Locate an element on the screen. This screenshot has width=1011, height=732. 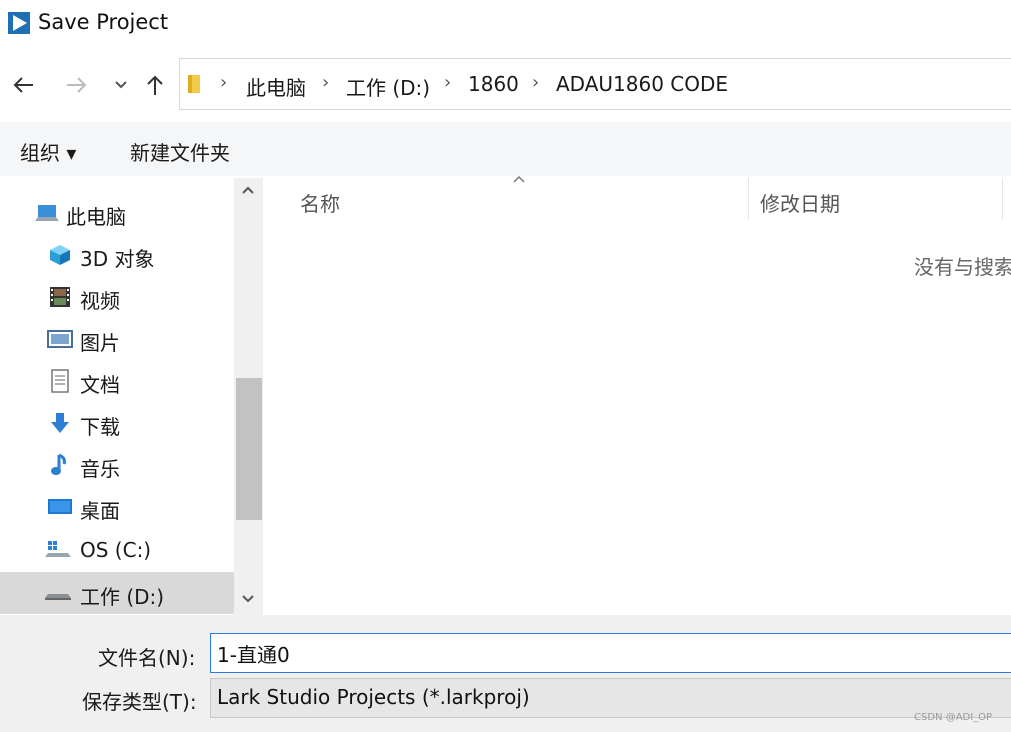
up-button is located at coordinates (155, 85).